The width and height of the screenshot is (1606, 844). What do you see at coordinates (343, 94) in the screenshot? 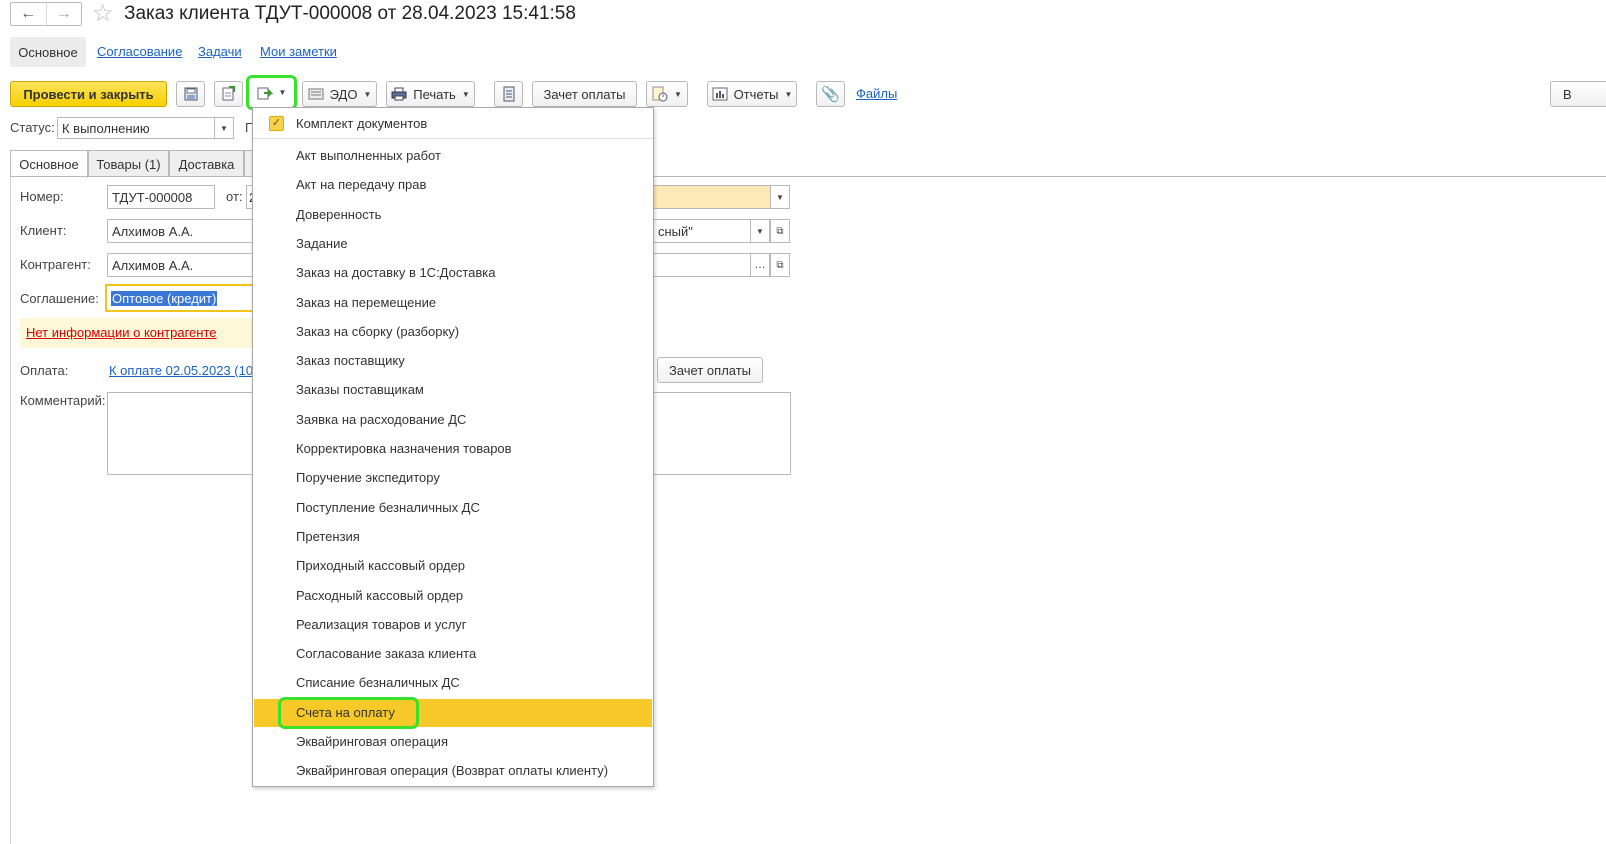
I see `edo-label: ЭДО` at bounding box center [343, 94].